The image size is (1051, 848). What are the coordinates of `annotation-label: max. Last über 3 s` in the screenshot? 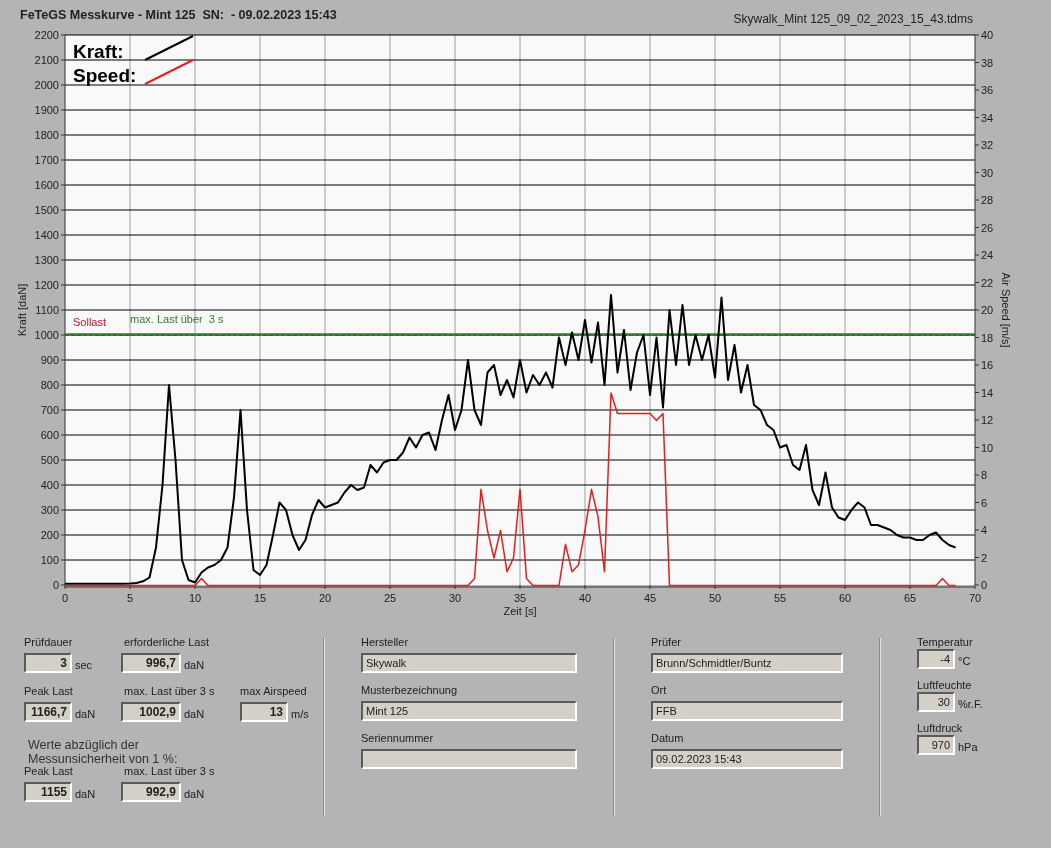 It's located at (177, 319).